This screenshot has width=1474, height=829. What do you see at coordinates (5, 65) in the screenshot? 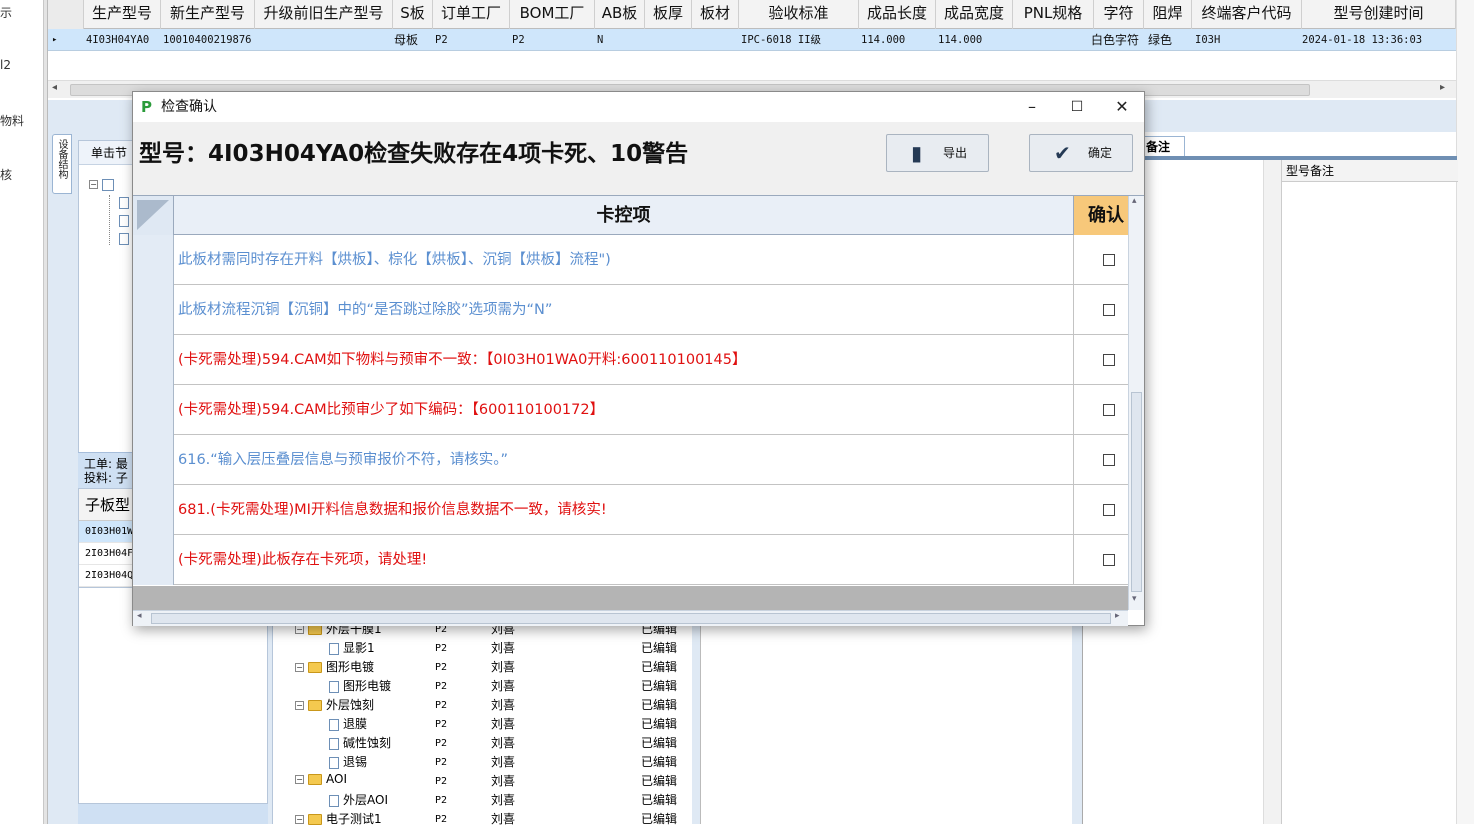
I see `left-nav-item: l2` at bounding box center [5, 65].